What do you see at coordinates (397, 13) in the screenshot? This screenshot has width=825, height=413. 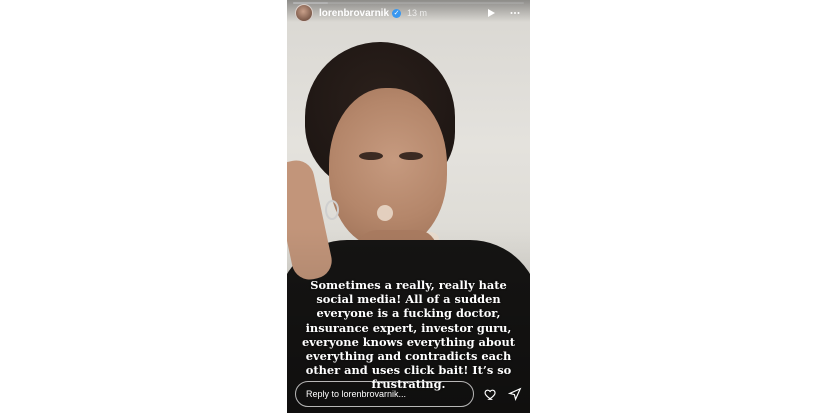 I see `verified-badge-icon: ✓` at bounding box center [397, 13].